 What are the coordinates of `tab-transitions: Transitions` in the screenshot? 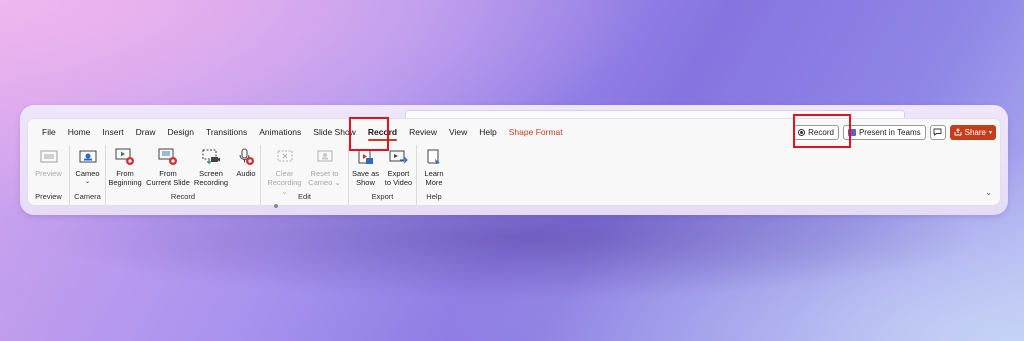 It's located at (226, 132).